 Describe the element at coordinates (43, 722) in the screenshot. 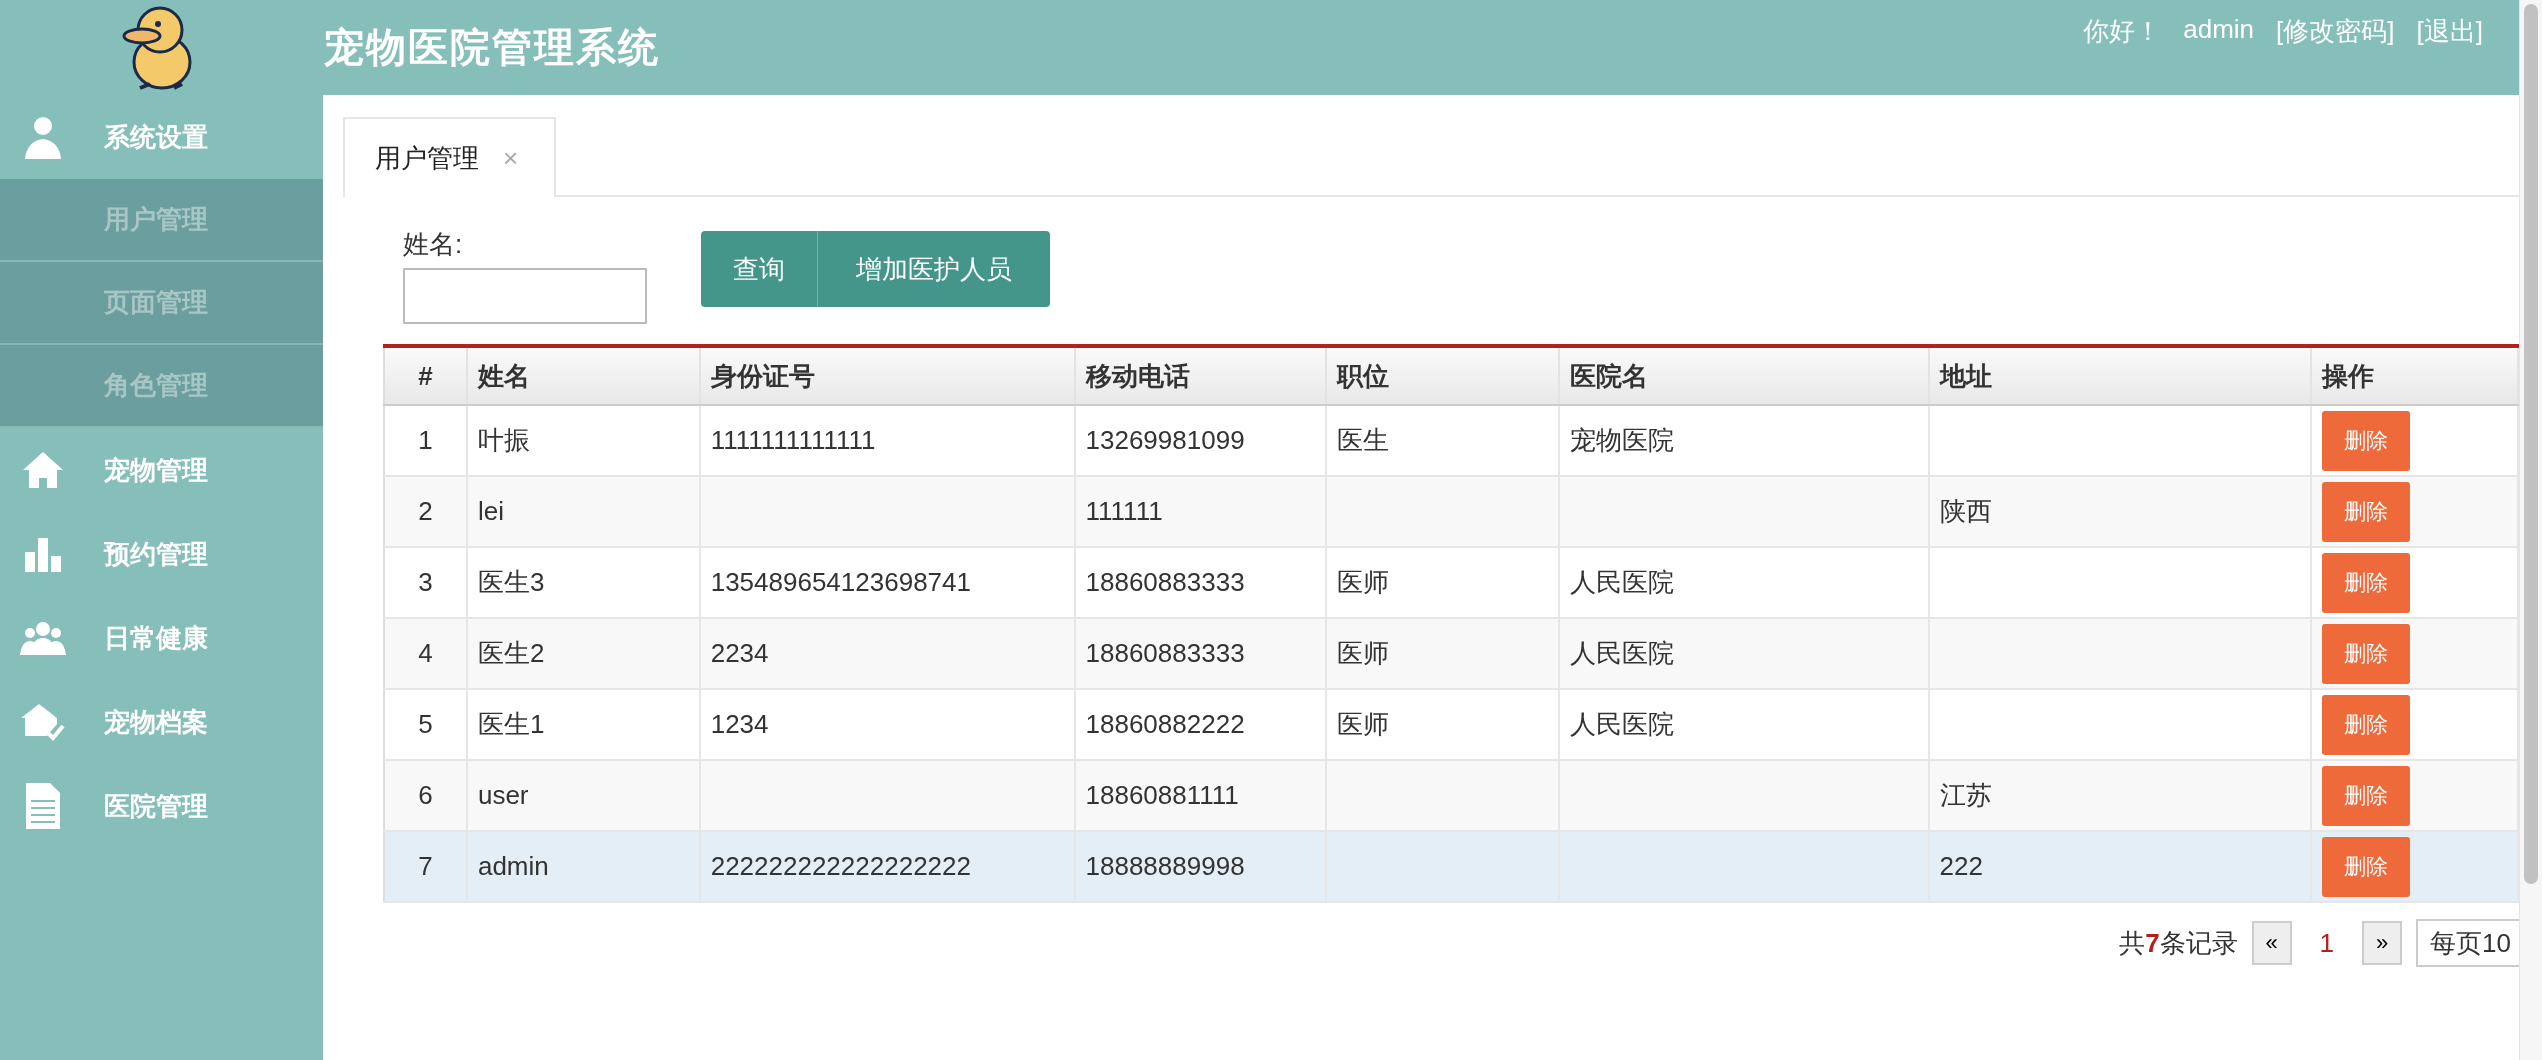

I see `house-check-icon` at that location.